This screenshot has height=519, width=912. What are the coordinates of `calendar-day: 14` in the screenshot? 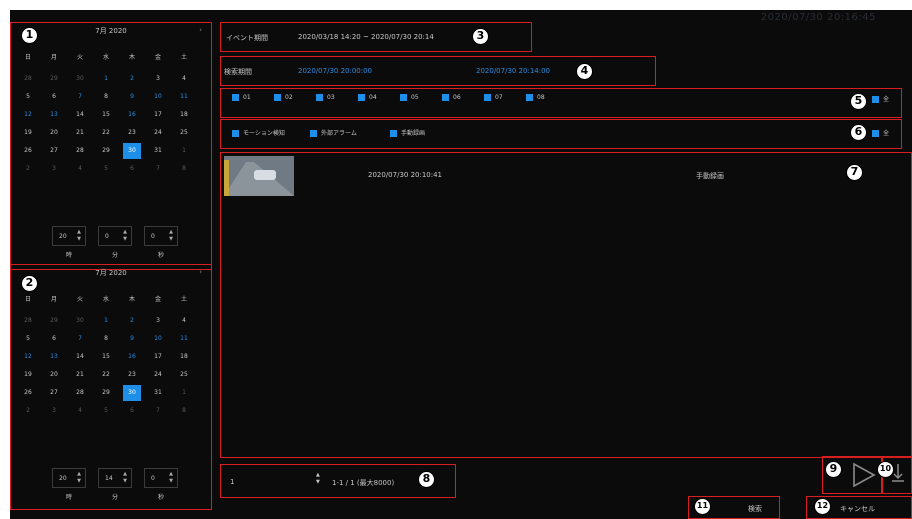 It's located at (80, 357).